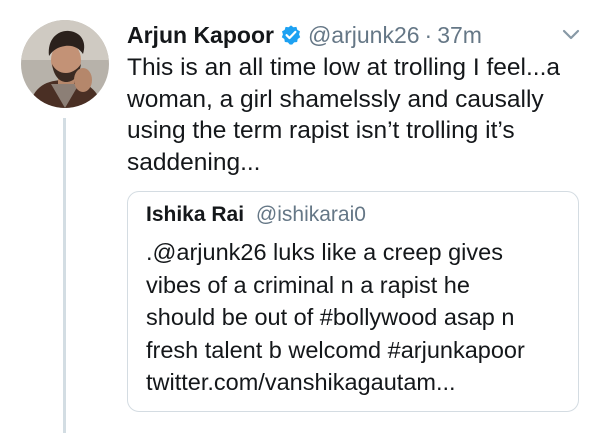 The height and width of the screenshot is (433, 600). I want to click on avatar, so click(65, 64).